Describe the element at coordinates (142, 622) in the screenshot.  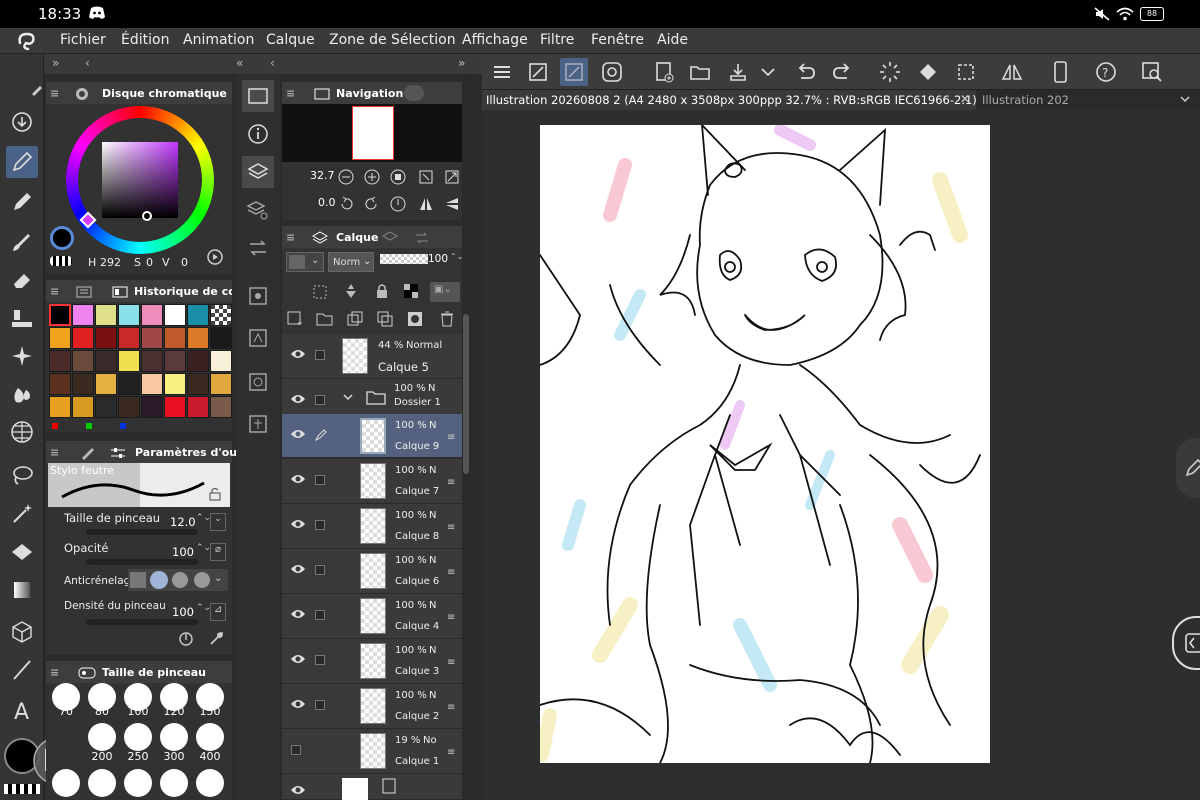
I see `density-slider` at that location.